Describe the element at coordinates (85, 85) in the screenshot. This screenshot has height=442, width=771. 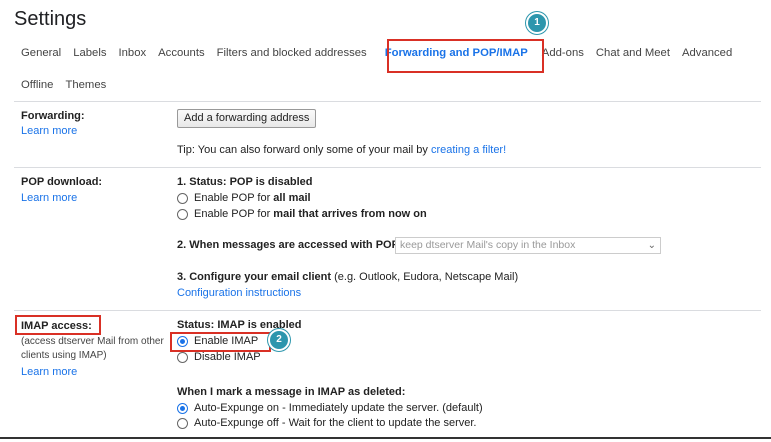
I see `tab-themes: Themes` at that location.